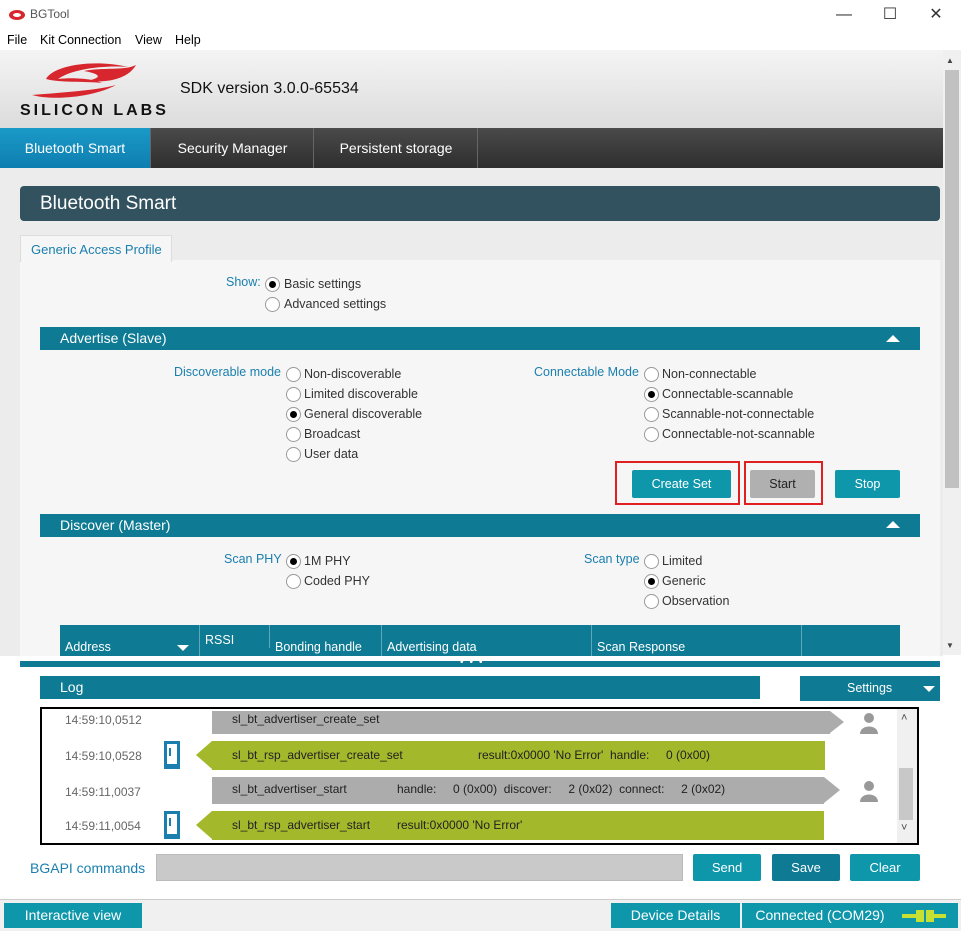 The height and width of the screenshot is (931, 961). Describe the element at coordinates (651, 374) in the screenshot. I see `radio-non-connectable` at that location.